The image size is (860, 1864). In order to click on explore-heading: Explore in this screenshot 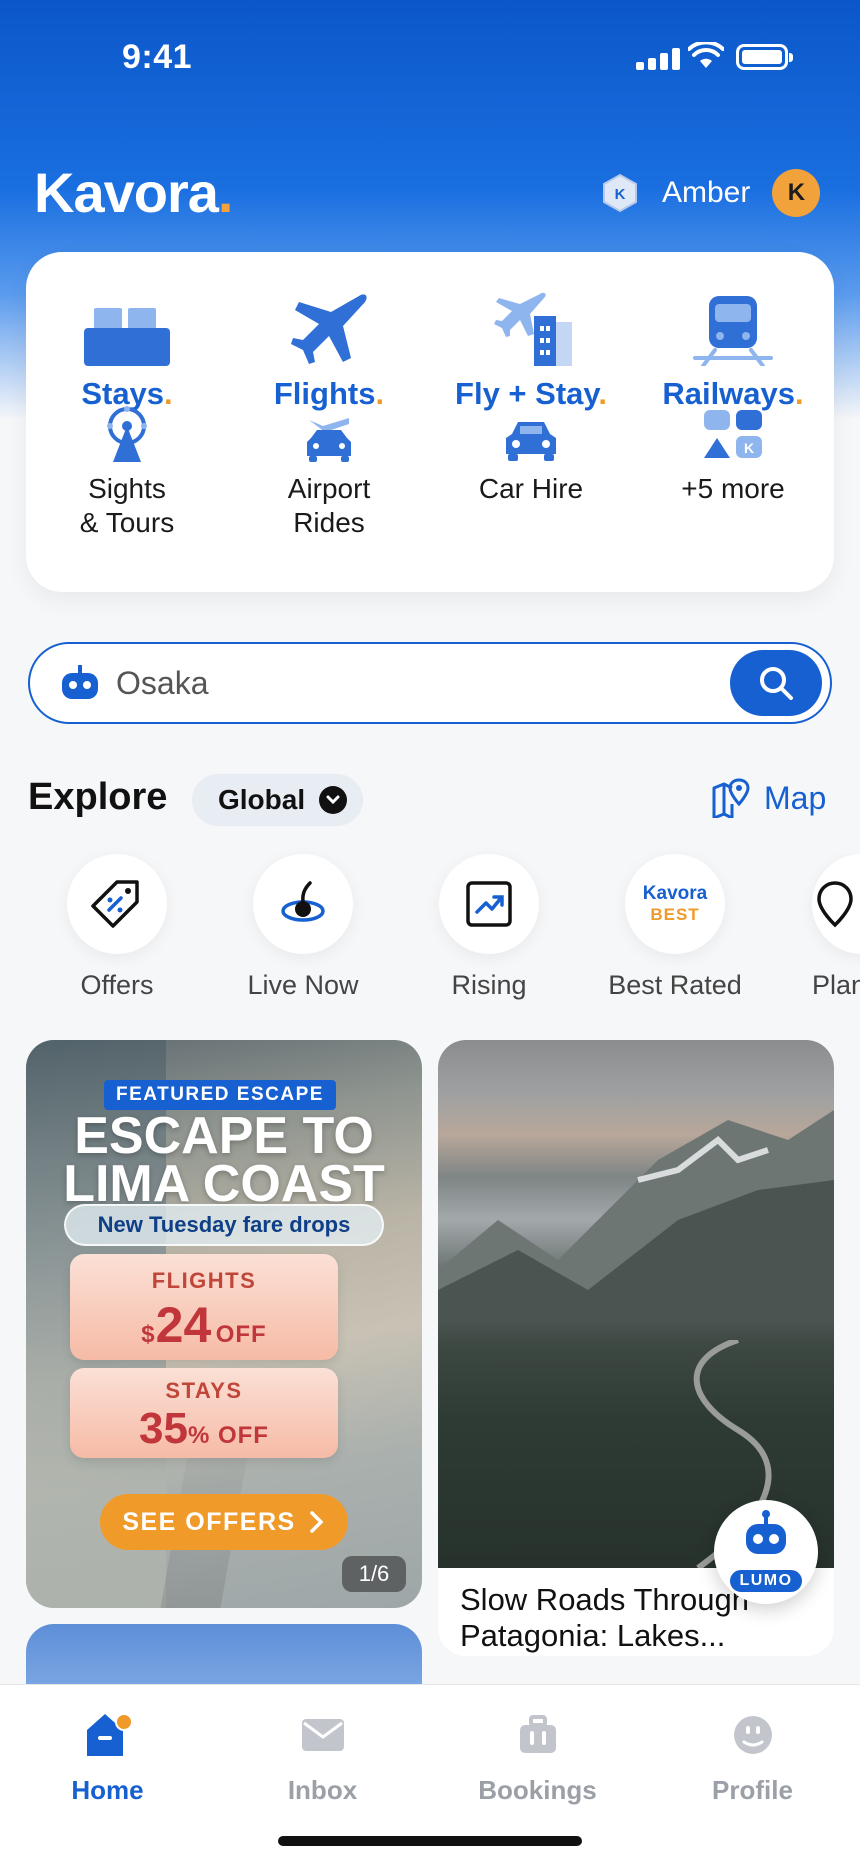, I will do `click(98, 797)`.